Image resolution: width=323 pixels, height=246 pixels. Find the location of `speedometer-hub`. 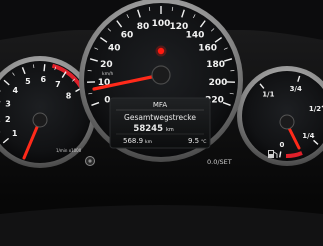

speedometer-hub is located at coordinates (161, 75).